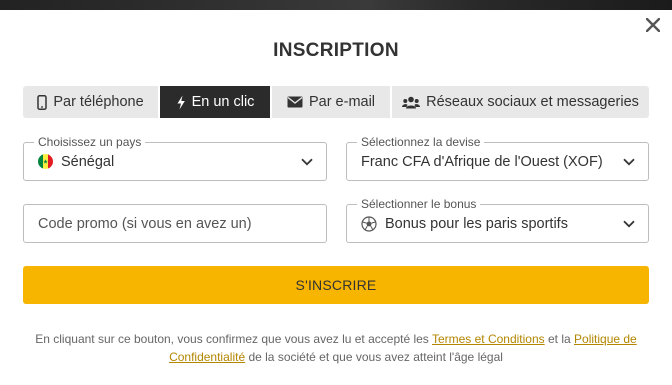 This screenshot has width=672, height=385. I want to click on envelope-icon, so click(295, 102).